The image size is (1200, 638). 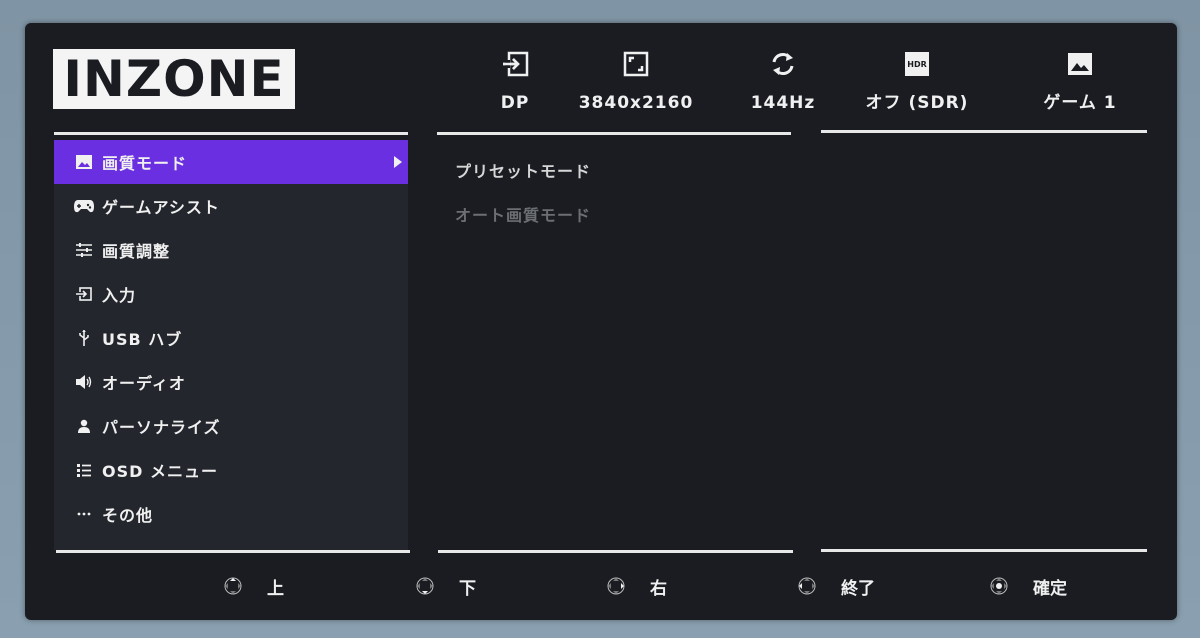 What do you see at coordinates (398, 162) in the screenshot?
I see `chevron-right-icon` at bounding box center [398, 162].